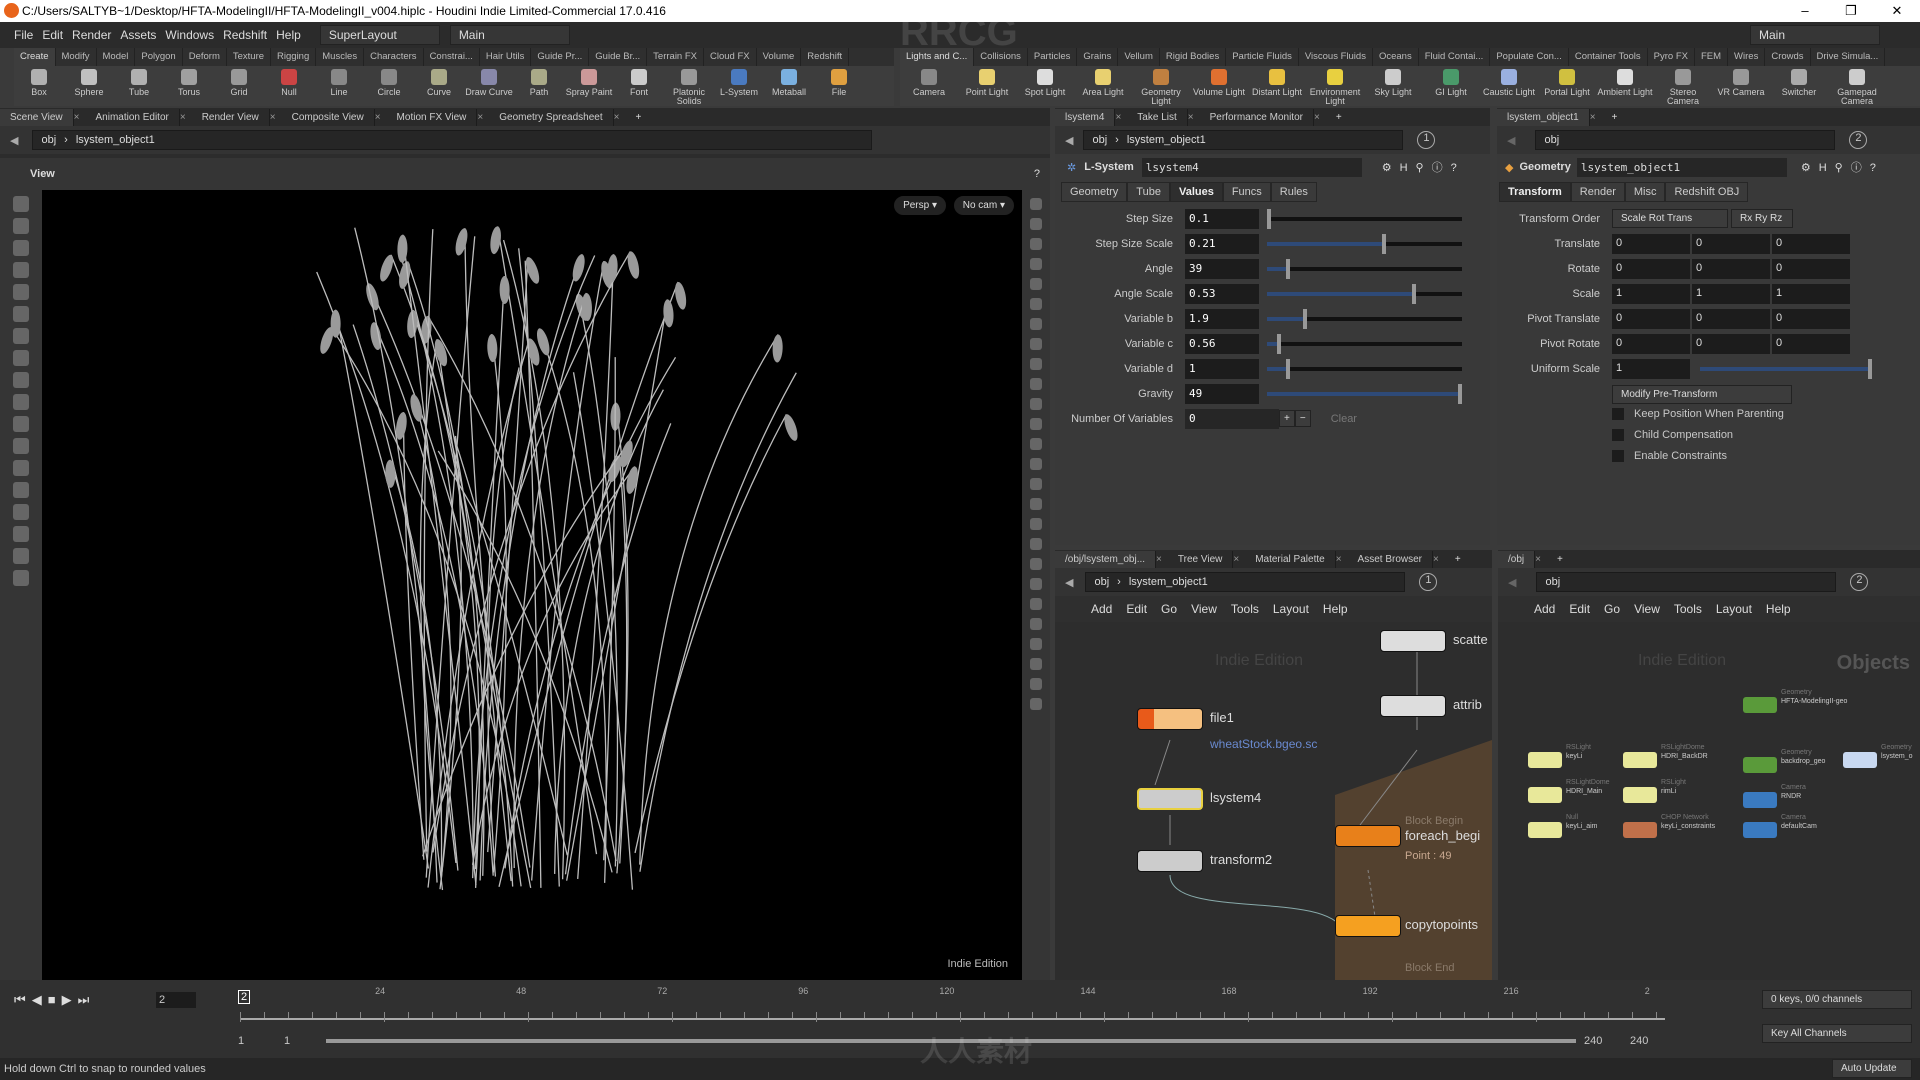 Image resolution: width=1920 pixels, height=1080 pixels. I want to click on pane-tab-performance-monitor: Performance Monitor, so click(1257, 117).